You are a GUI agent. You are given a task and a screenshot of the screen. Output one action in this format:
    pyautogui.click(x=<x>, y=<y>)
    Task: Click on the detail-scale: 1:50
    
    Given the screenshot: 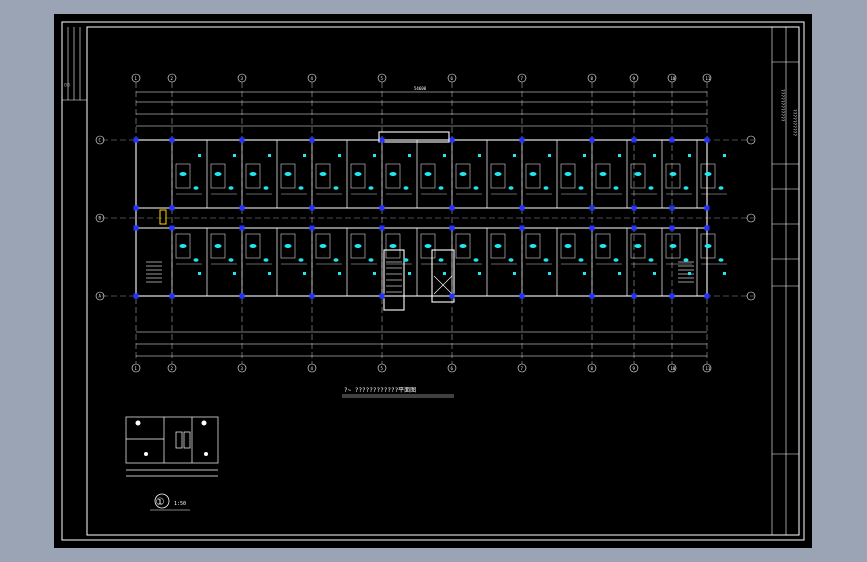 What is the action you would take?
    pyautogui.click(x=180, y=504)
    